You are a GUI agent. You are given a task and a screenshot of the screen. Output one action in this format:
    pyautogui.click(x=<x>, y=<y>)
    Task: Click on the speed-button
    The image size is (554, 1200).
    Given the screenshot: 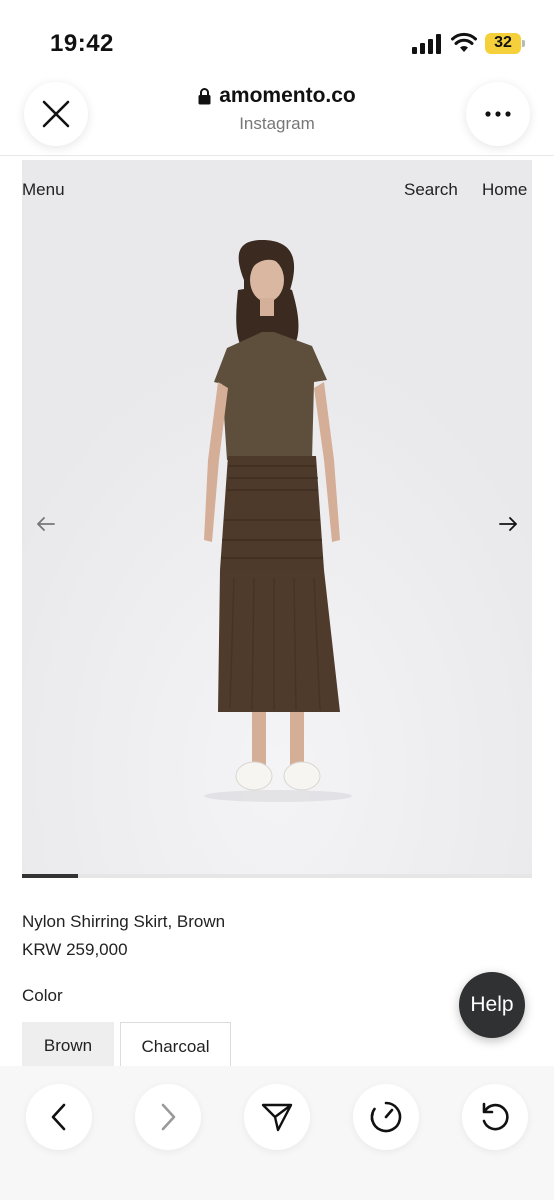 What is the action you would take?
    pyautogui.click(x=386, y=1117)
    